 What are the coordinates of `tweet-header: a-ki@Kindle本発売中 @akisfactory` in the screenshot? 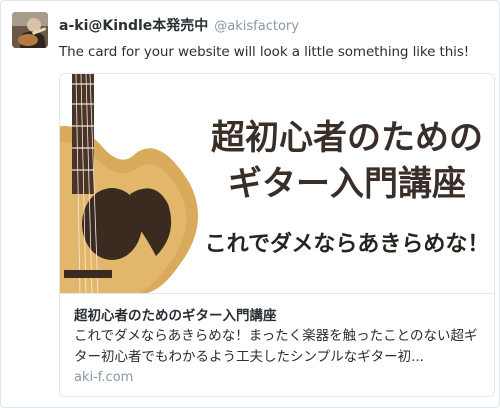 It's located at (179, 25).